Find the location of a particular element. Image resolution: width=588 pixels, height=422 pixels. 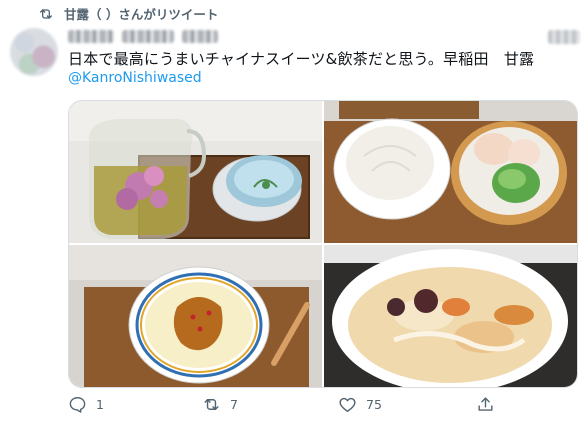

timestamp-redacted is located at coordinates (200, 36).